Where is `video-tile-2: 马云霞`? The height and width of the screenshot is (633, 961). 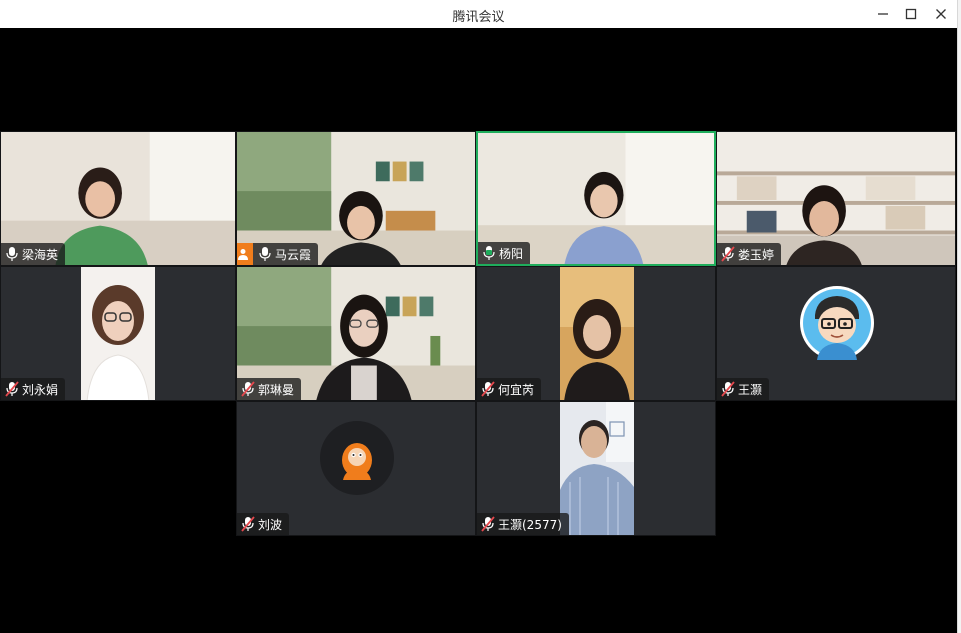
video-tile-2: 马云霞 is located at coordinates (356, 198).